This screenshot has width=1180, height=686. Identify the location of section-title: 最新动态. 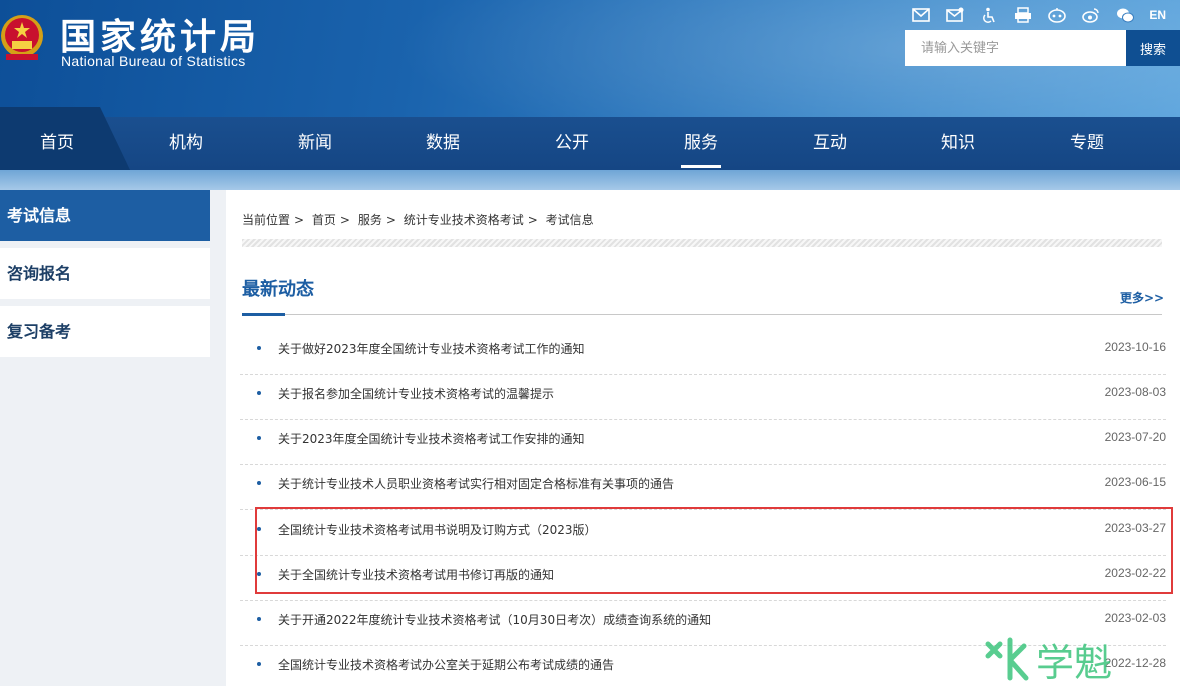
(278, 289).